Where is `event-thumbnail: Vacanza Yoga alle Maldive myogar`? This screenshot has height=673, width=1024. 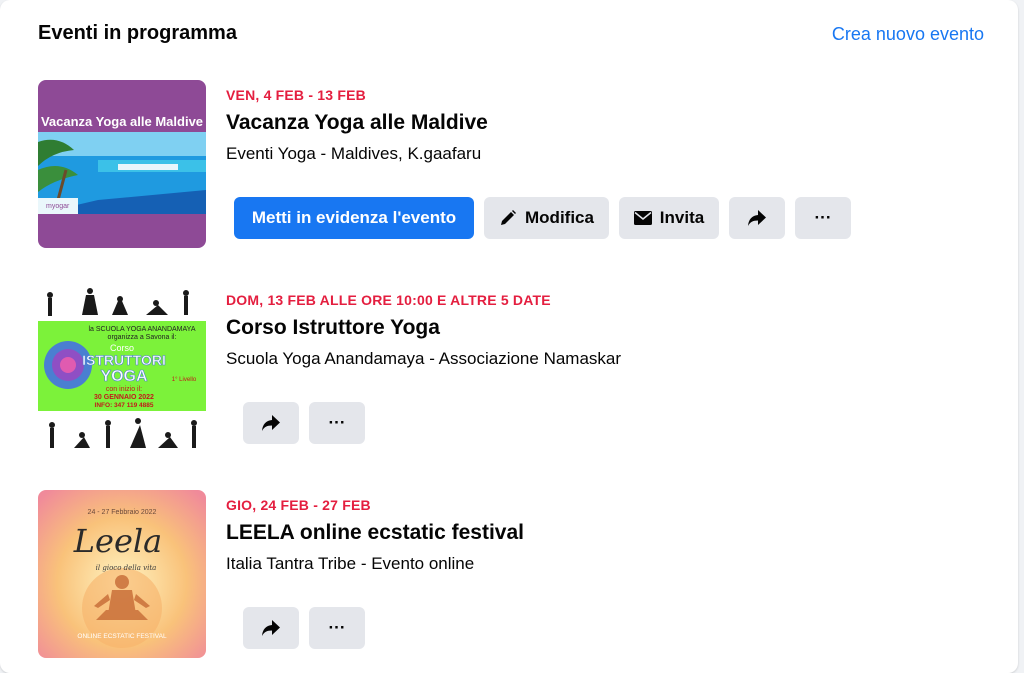
event-thumbnail: Vacanza Yoga alle Maldive myogar is located at coordinates (122, 164).